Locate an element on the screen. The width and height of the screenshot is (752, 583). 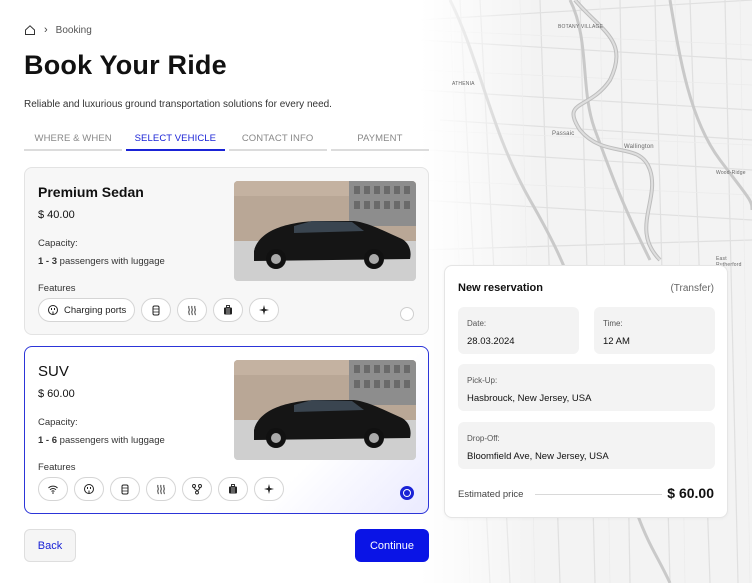
date-field: Date: 28.03.2024 is located at coordinates (518, 330).